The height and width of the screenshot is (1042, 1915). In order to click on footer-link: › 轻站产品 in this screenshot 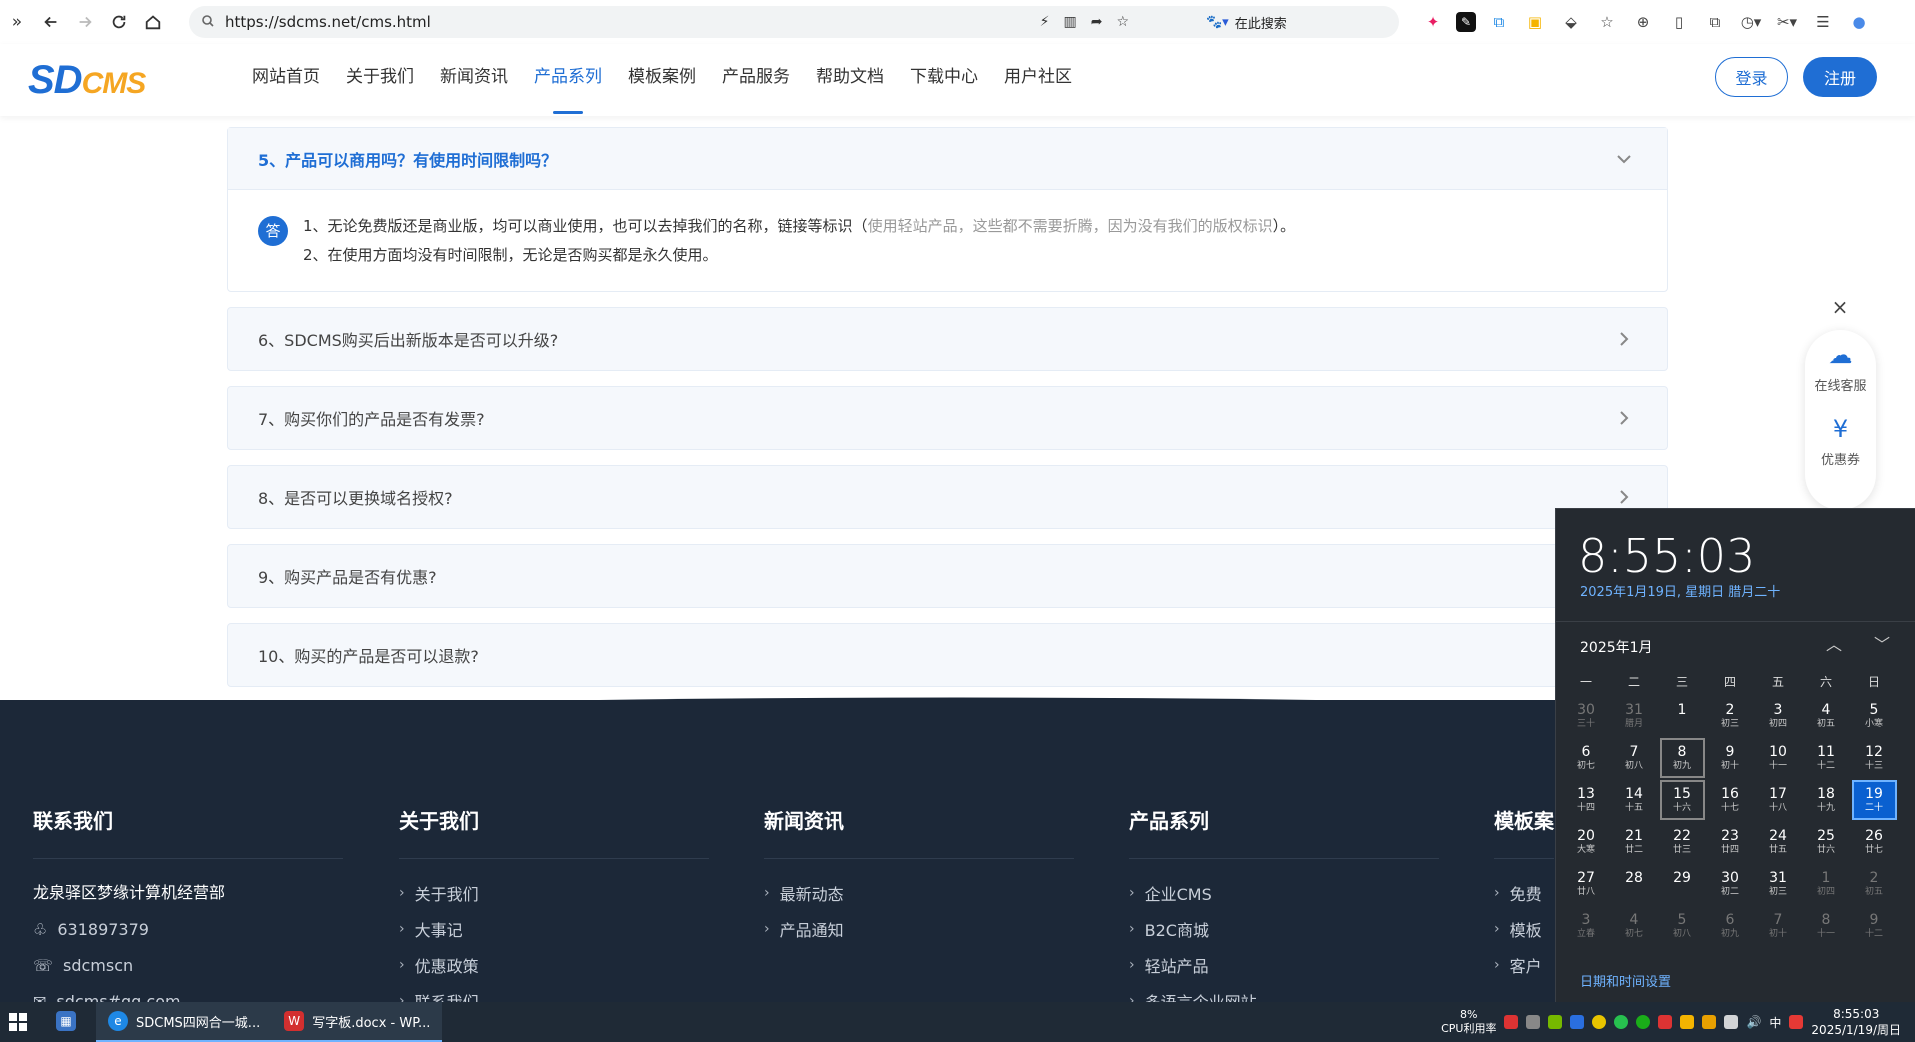, I will do `click(1284, 965)`.